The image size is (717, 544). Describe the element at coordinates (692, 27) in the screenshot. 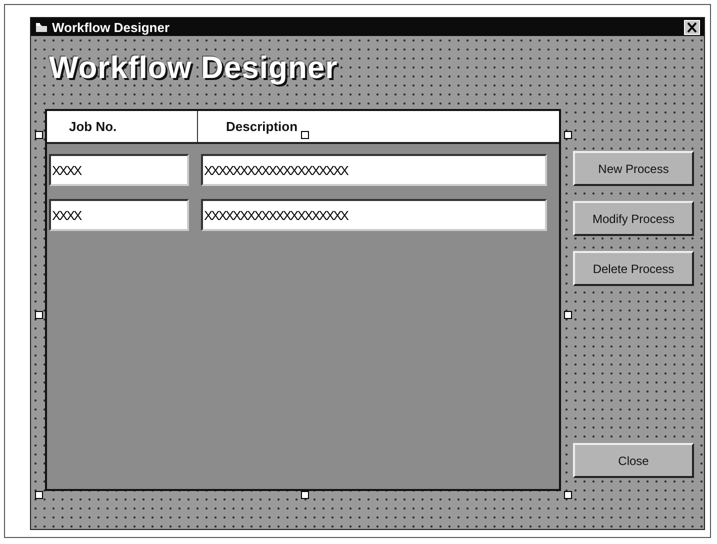

I see `close-icon` at that location.